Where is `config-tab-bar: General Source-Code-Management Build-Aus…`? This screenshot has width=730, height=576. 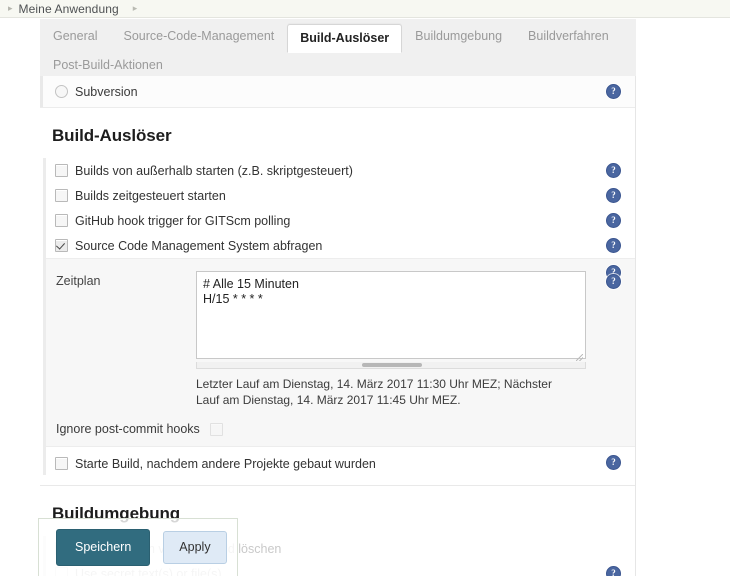
config-tab-bar: General Source-Code-Management Build-Aus… is located at coordinates (338, 47).